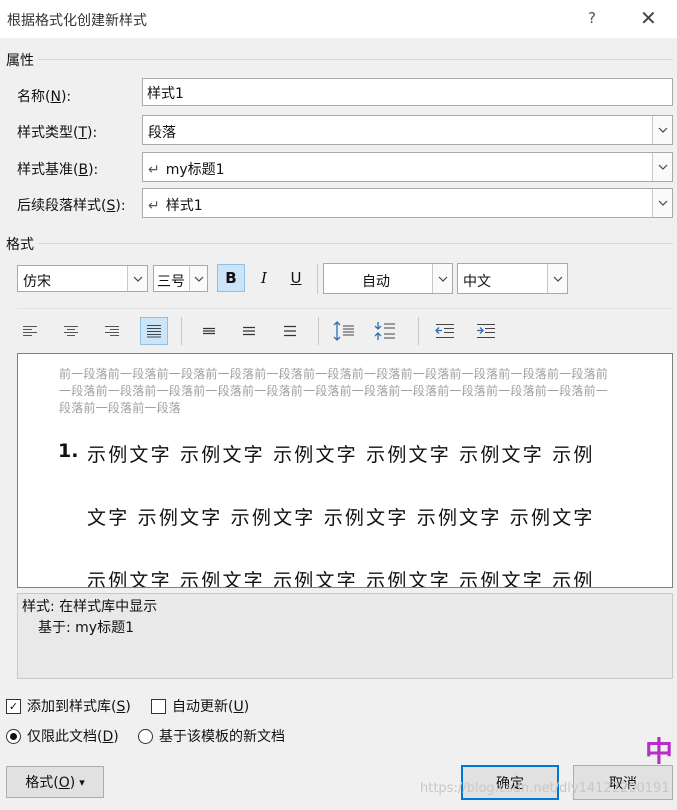  What do you see at coordinates (37, 282) in the screenshot?
I see `font-value: 仿宋` at bounding box center [37, 282].